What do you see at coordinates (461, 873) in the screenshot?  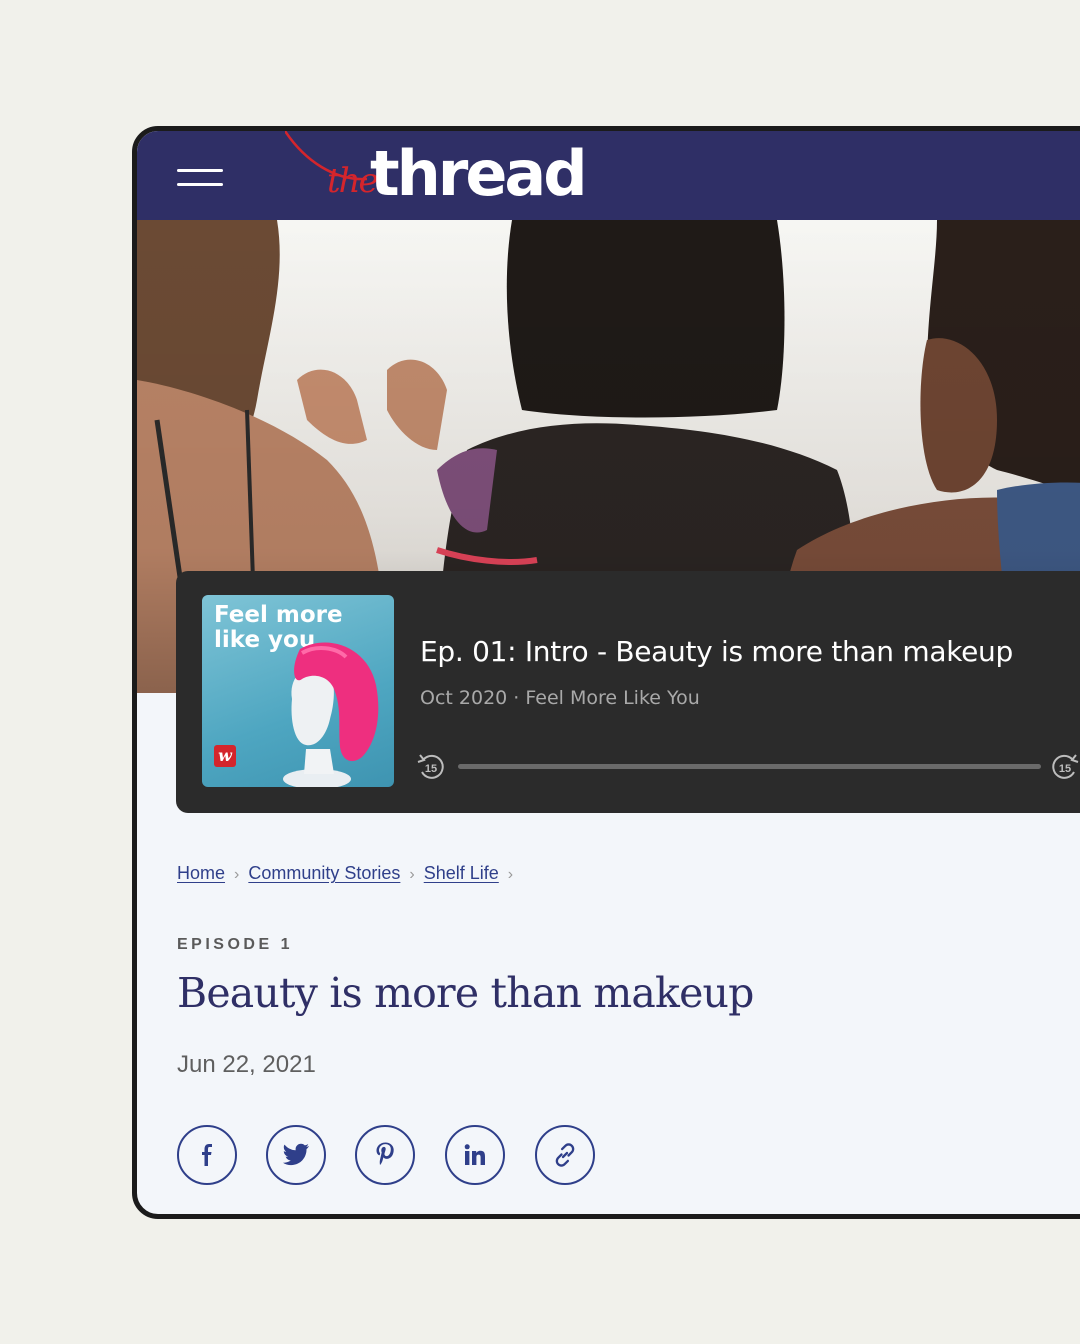 I see `breadcrumb-shelf-life: Shelf Life` at bounding box center [461, 873].